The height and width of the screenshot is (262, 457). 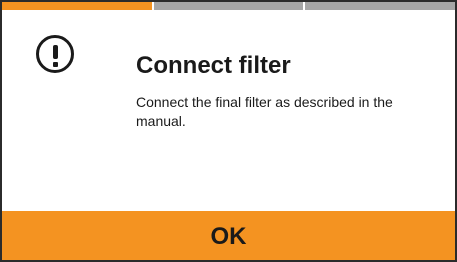 What do you see at coordinates (55, 64) in the screenshot?
I see `alert-icon-dot` at bounding box center [55, 64].